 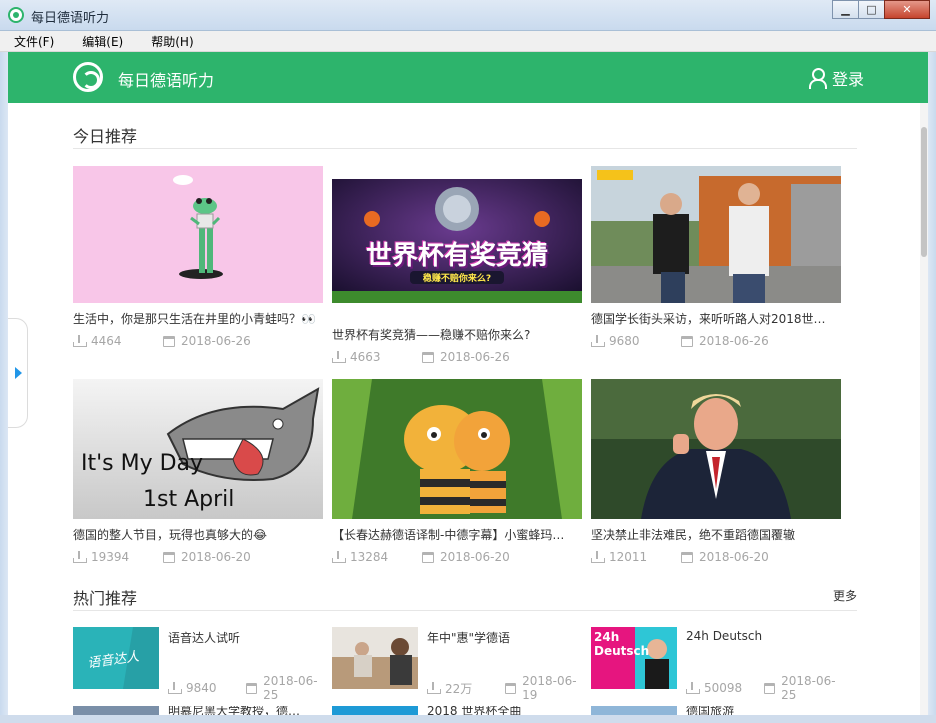 What do you see at coordinates (845, 595) in the screenshot?
I see `more-link: 更多` at bounding box center [845, 595].